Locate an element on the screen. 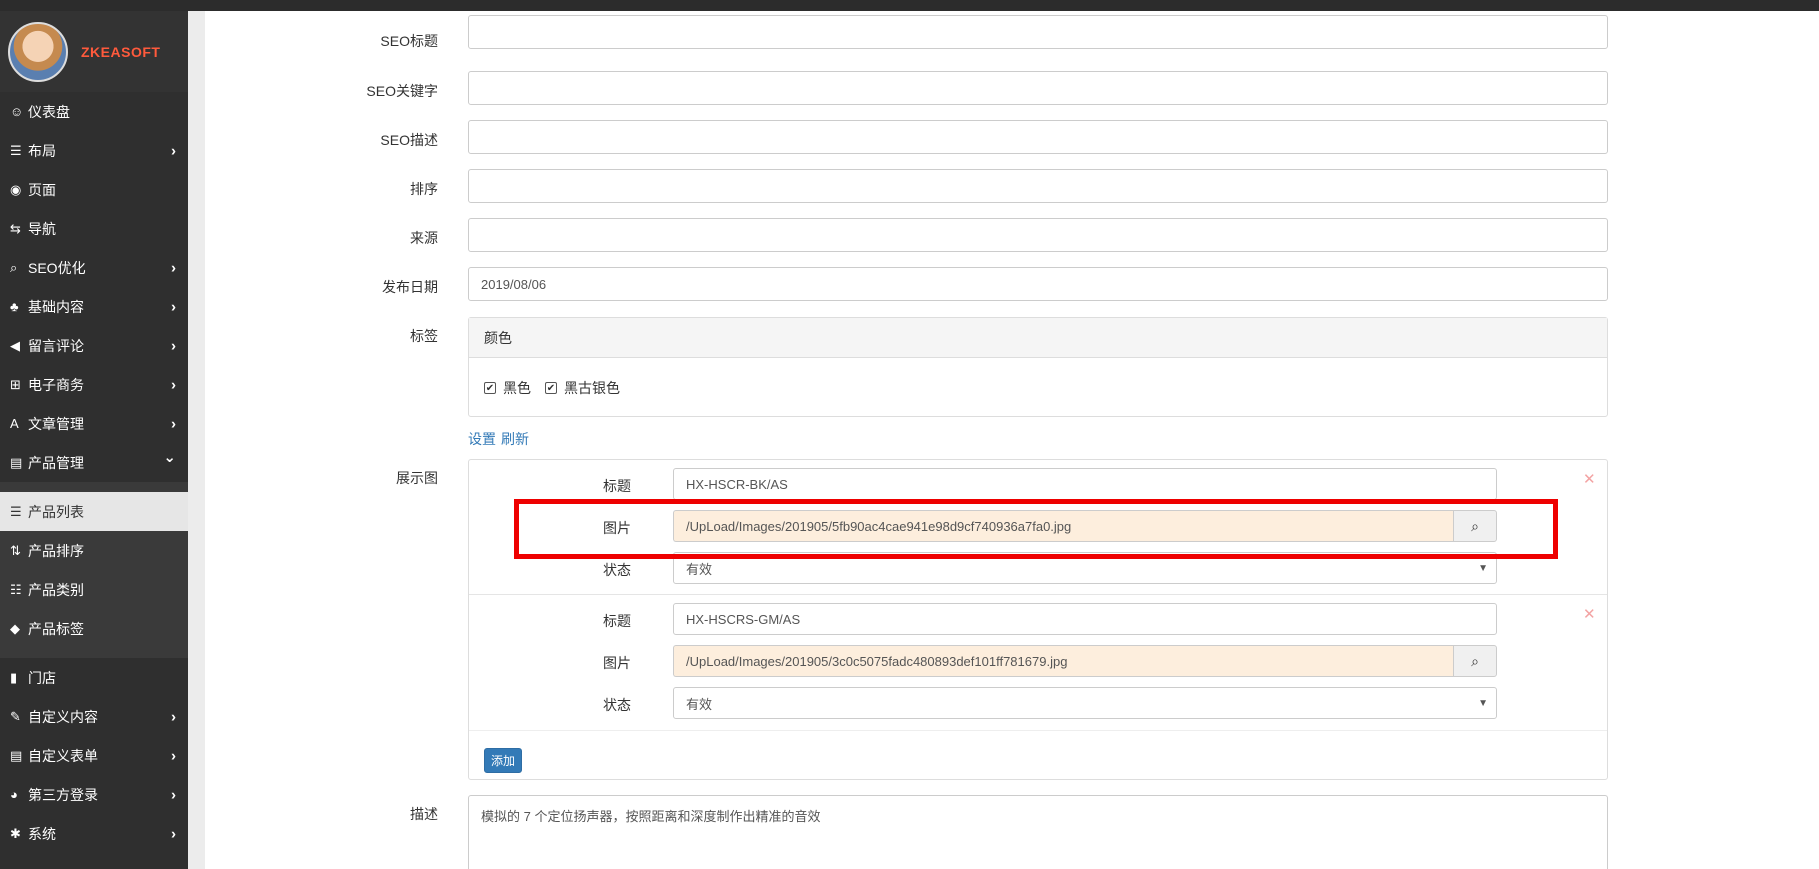  seo-description-row: SEO描述 is located at coordinates (1012, 137).